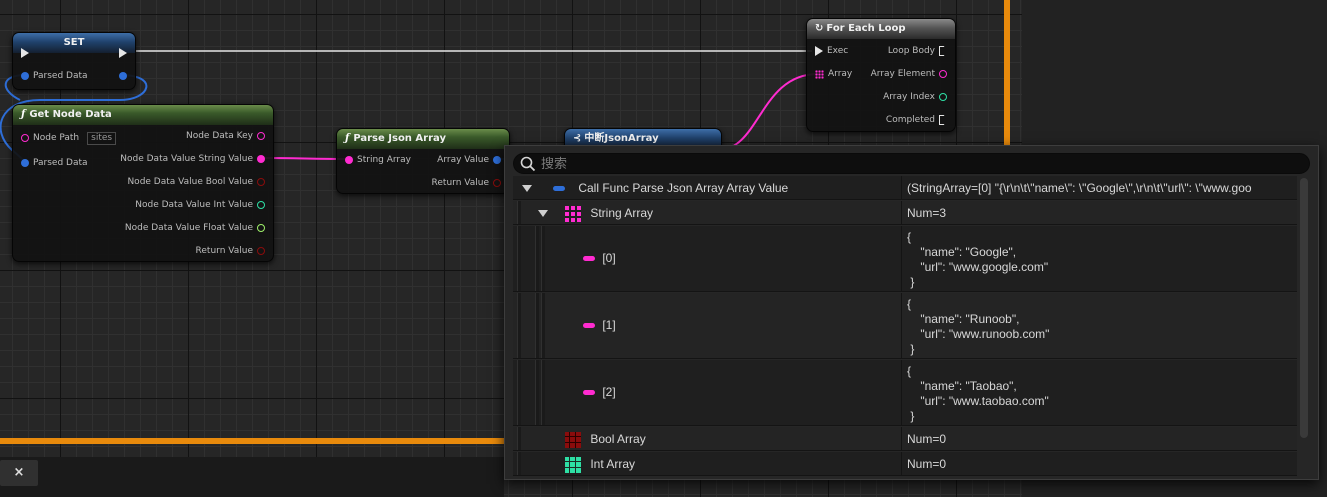 Image resolution: width=1327 pixels, height=497 pixels. What do you see at coordinates (252, 477) in the screenshot?
I see `bottom-bar` at bounding box center [252, 477].